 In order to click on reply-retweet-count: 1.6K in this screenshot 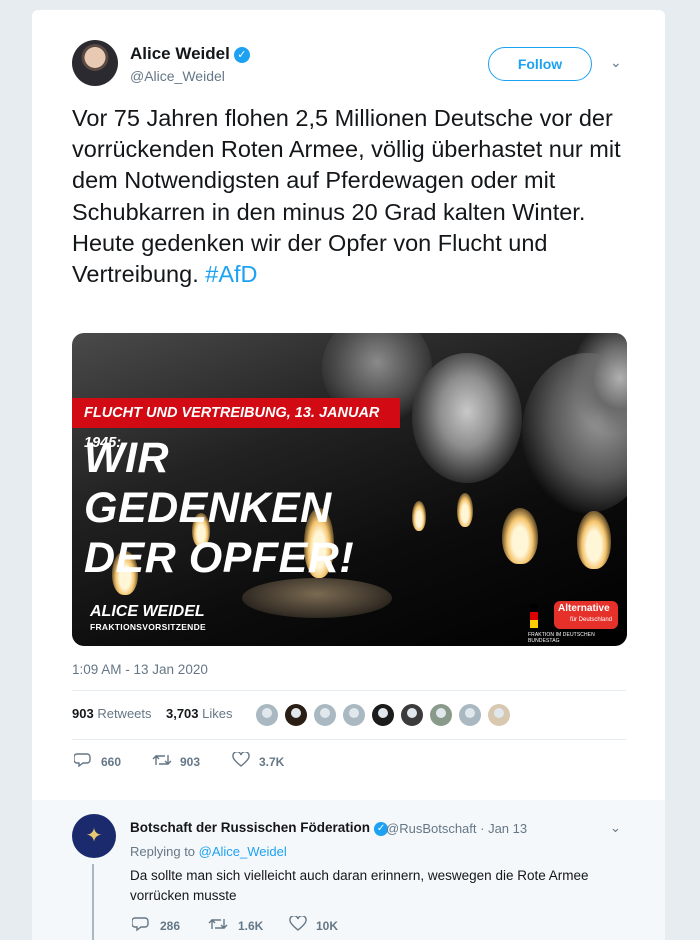, I will do `click(250, 926)`.